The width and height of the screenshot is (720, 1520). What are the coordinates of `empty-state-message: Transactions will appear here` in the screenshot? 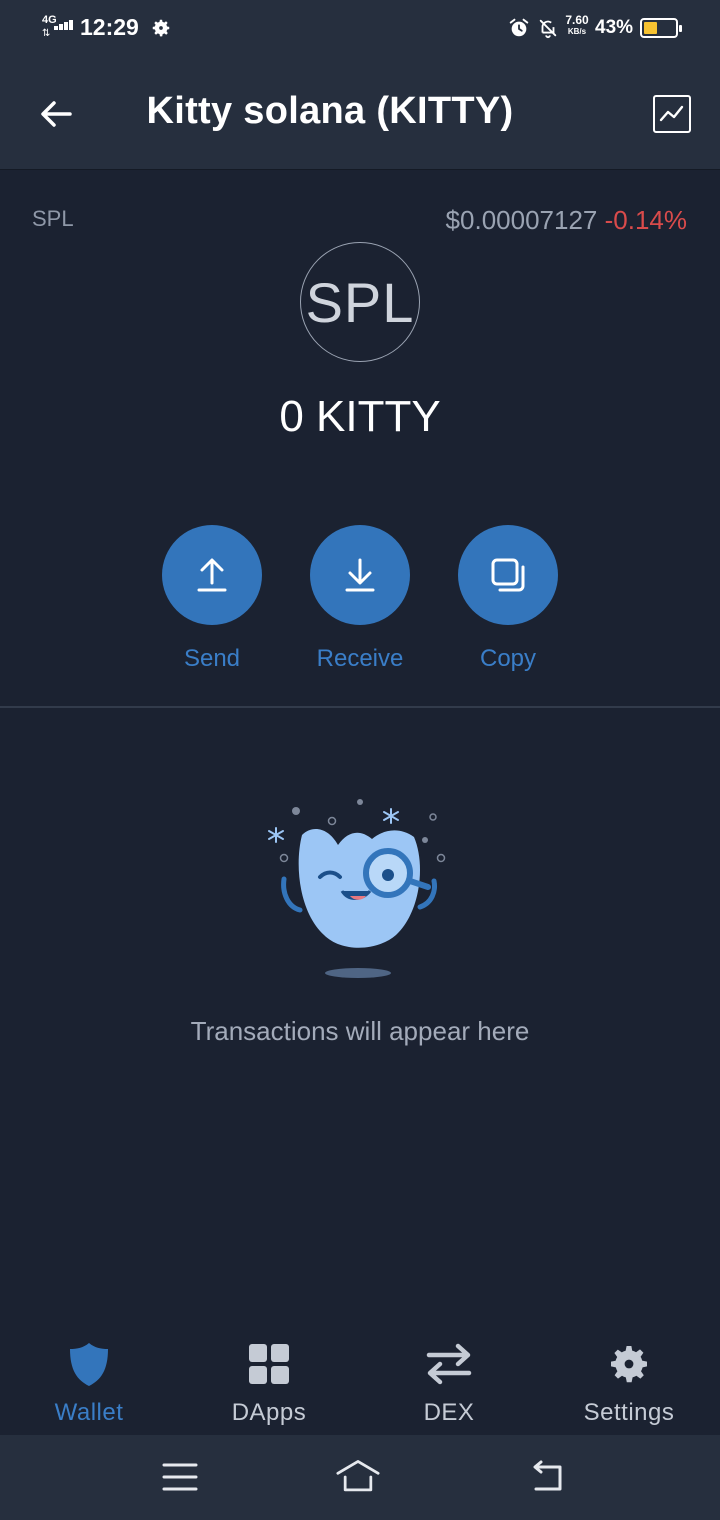 It's located at (360, 1031).